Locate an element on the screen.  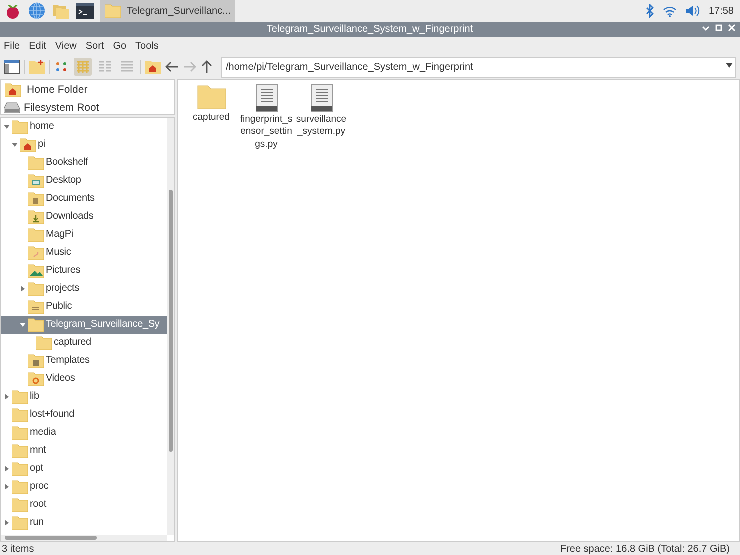
window-title: Telegram_Surveillance_System_w_Fingerprint is located at coordinates (370, 29).